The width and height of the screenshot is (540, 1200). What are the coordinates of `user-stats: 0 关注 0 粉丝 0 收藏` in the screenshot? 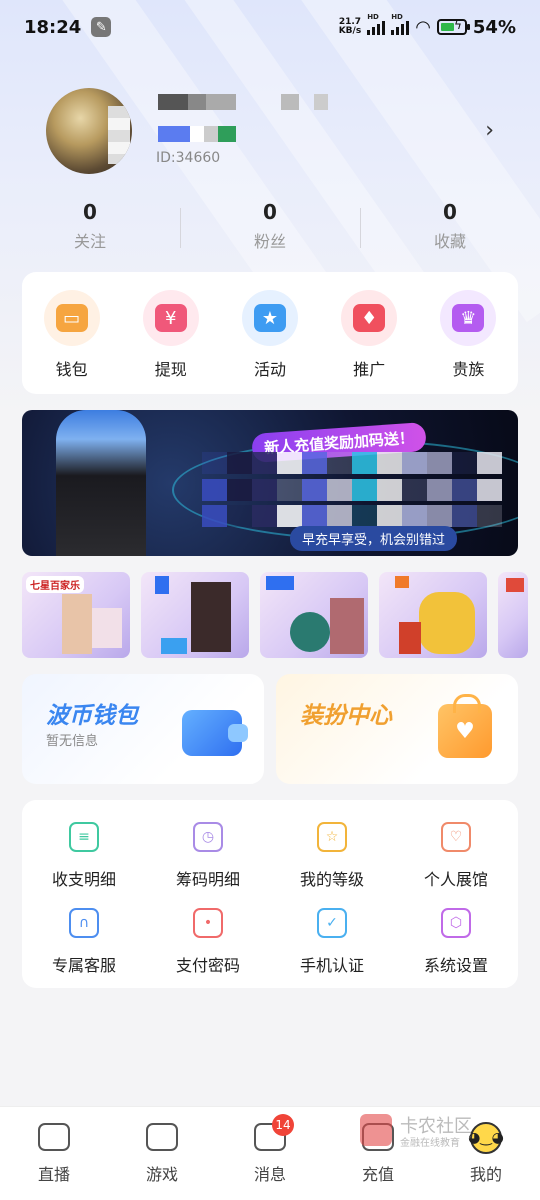 It's located at (270, 228).